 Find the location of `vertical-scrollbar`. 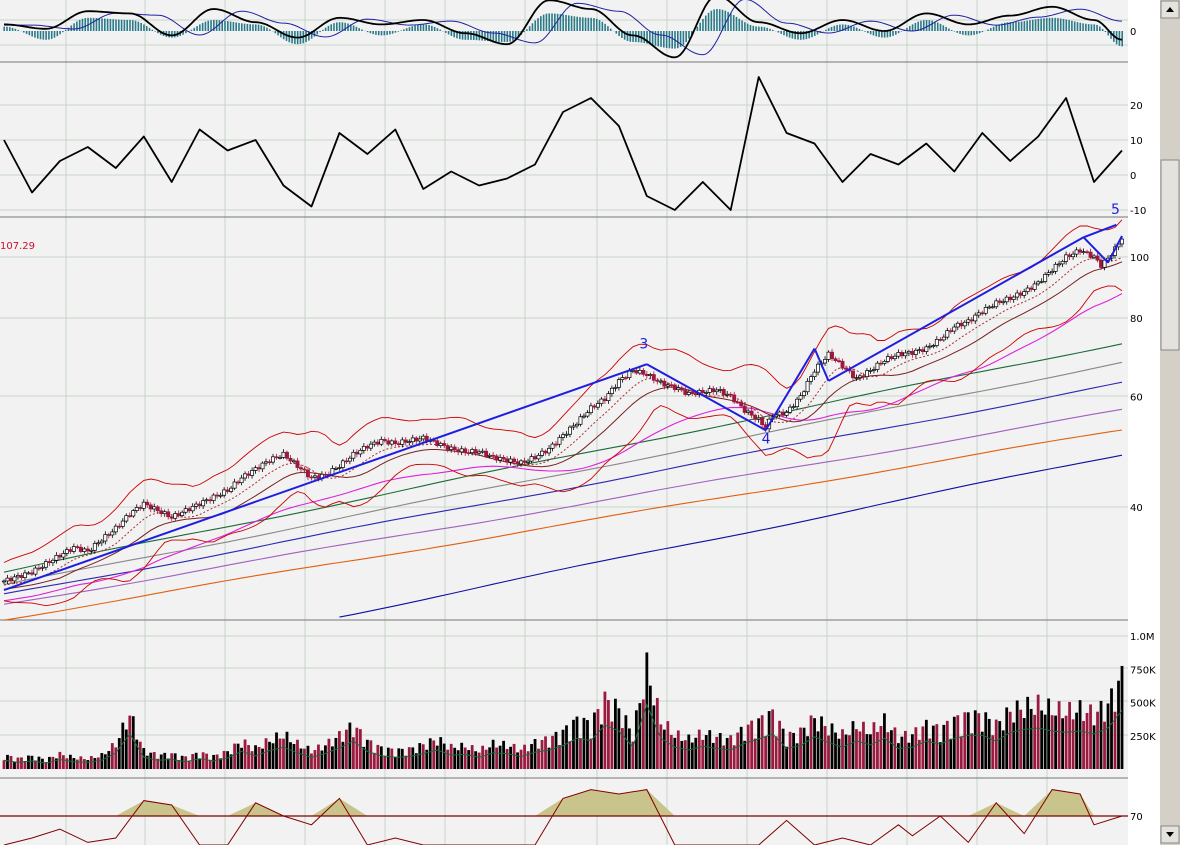

vertical-scrollbar is located at coordinates (1170, 422).